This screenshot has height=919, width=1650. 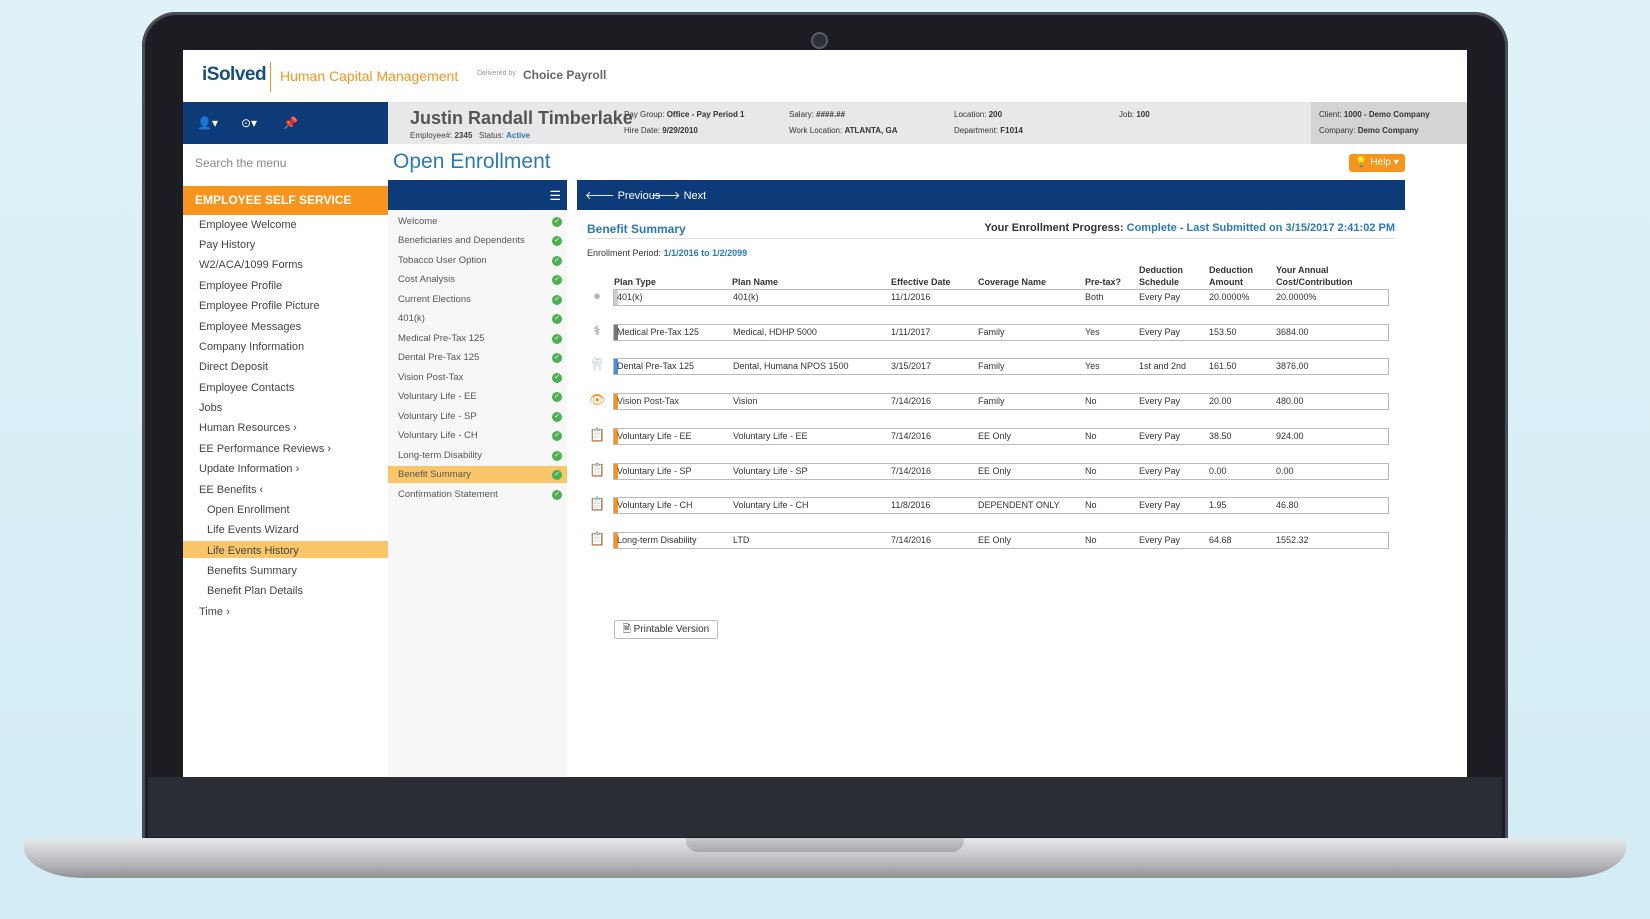 I want to click on company: Company: Demo Company, so click(x=1369, y=130).